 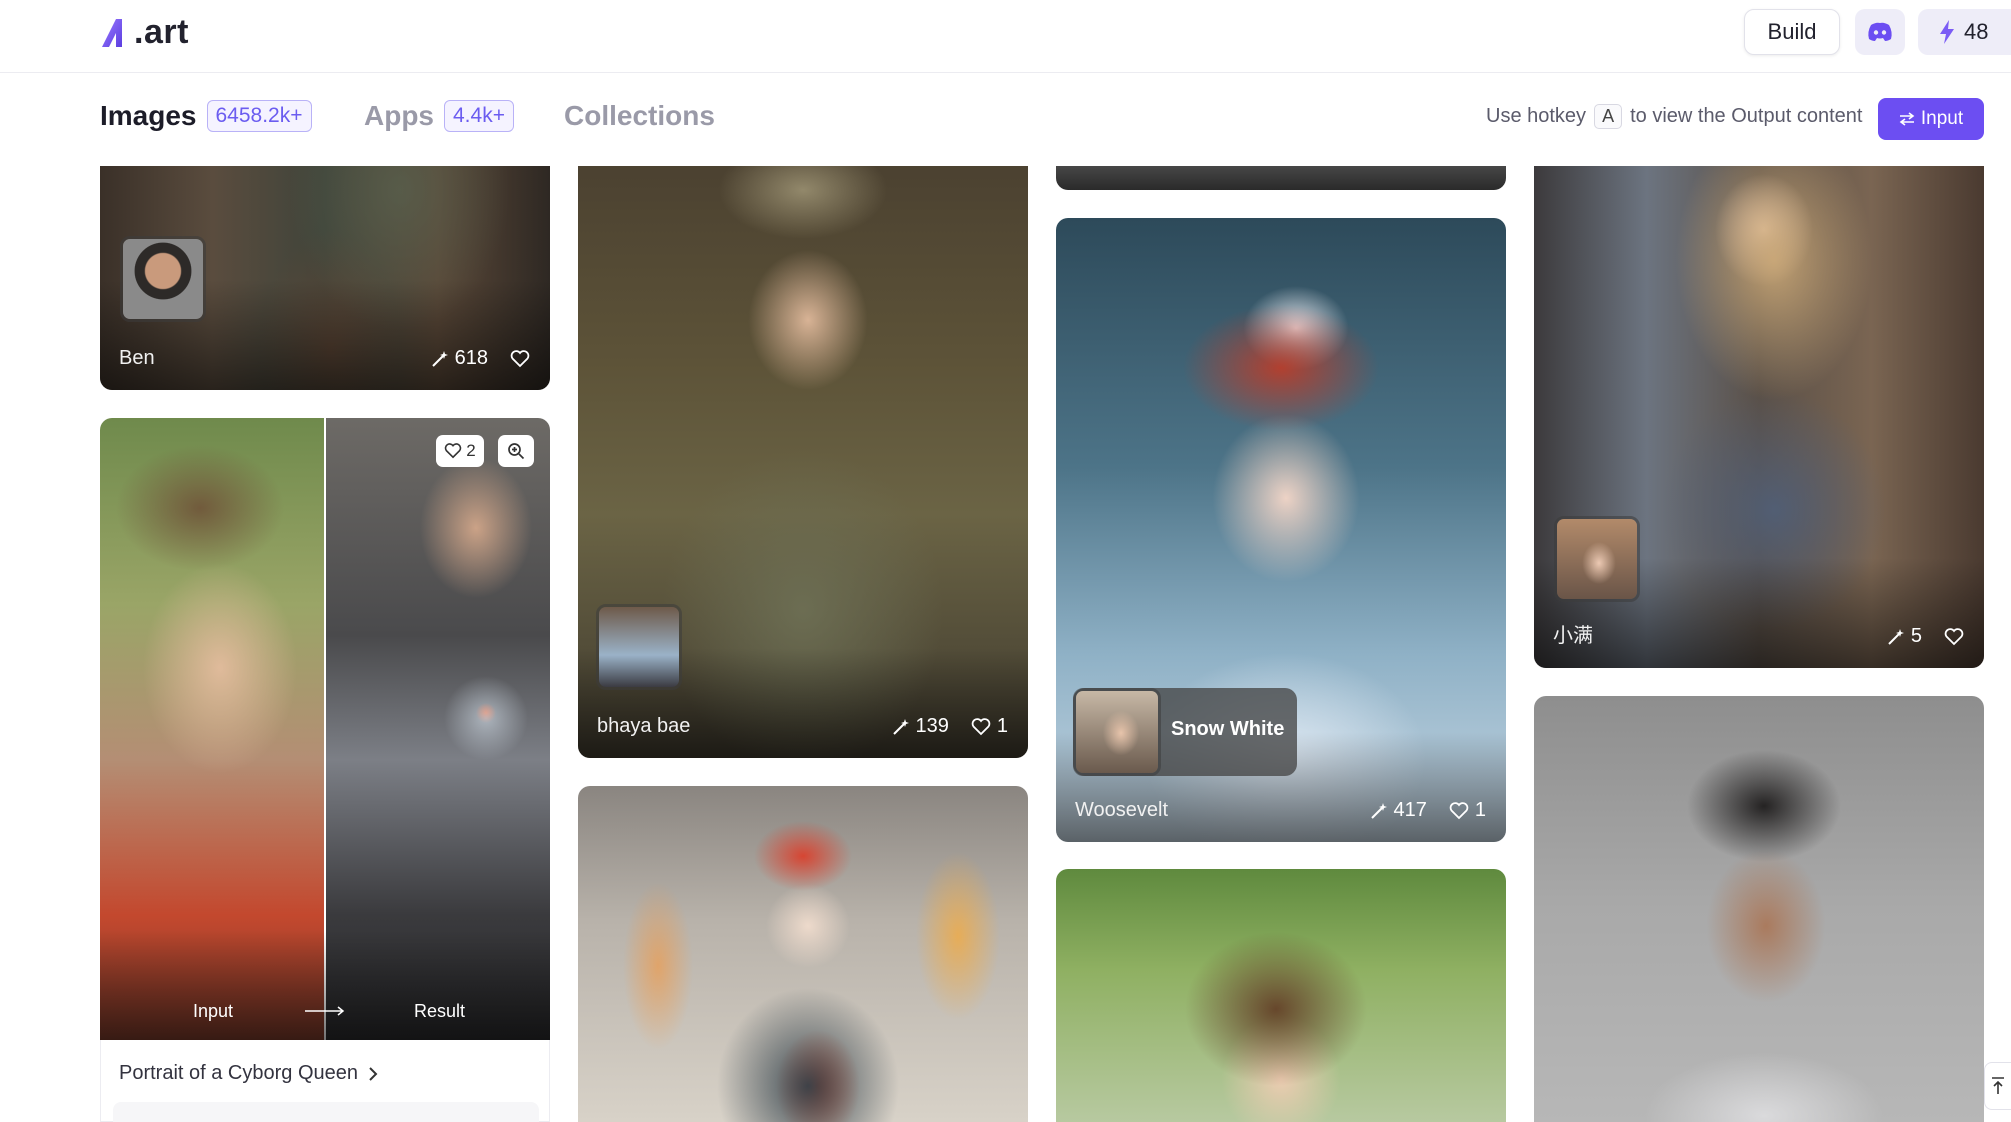 I want to click on card-stats: 618, so click(x=480, y=358).